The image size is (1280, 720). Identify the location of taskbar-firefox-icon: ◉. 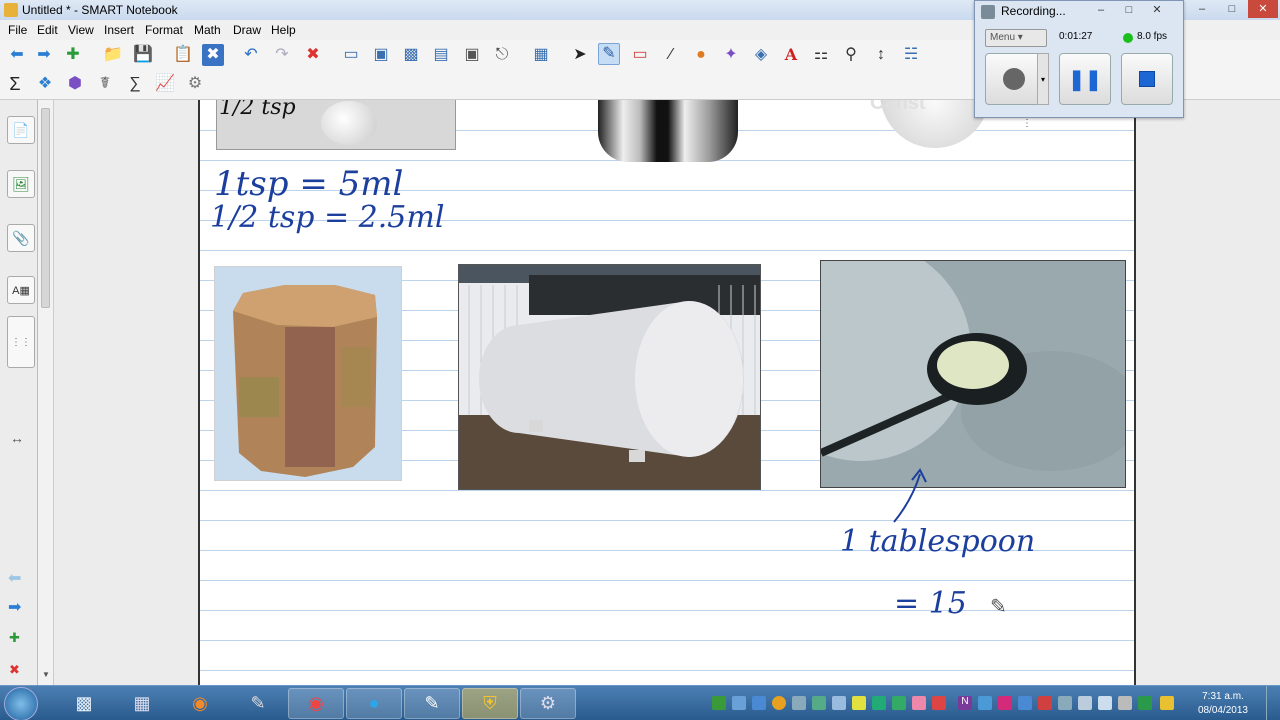
(200, 703).